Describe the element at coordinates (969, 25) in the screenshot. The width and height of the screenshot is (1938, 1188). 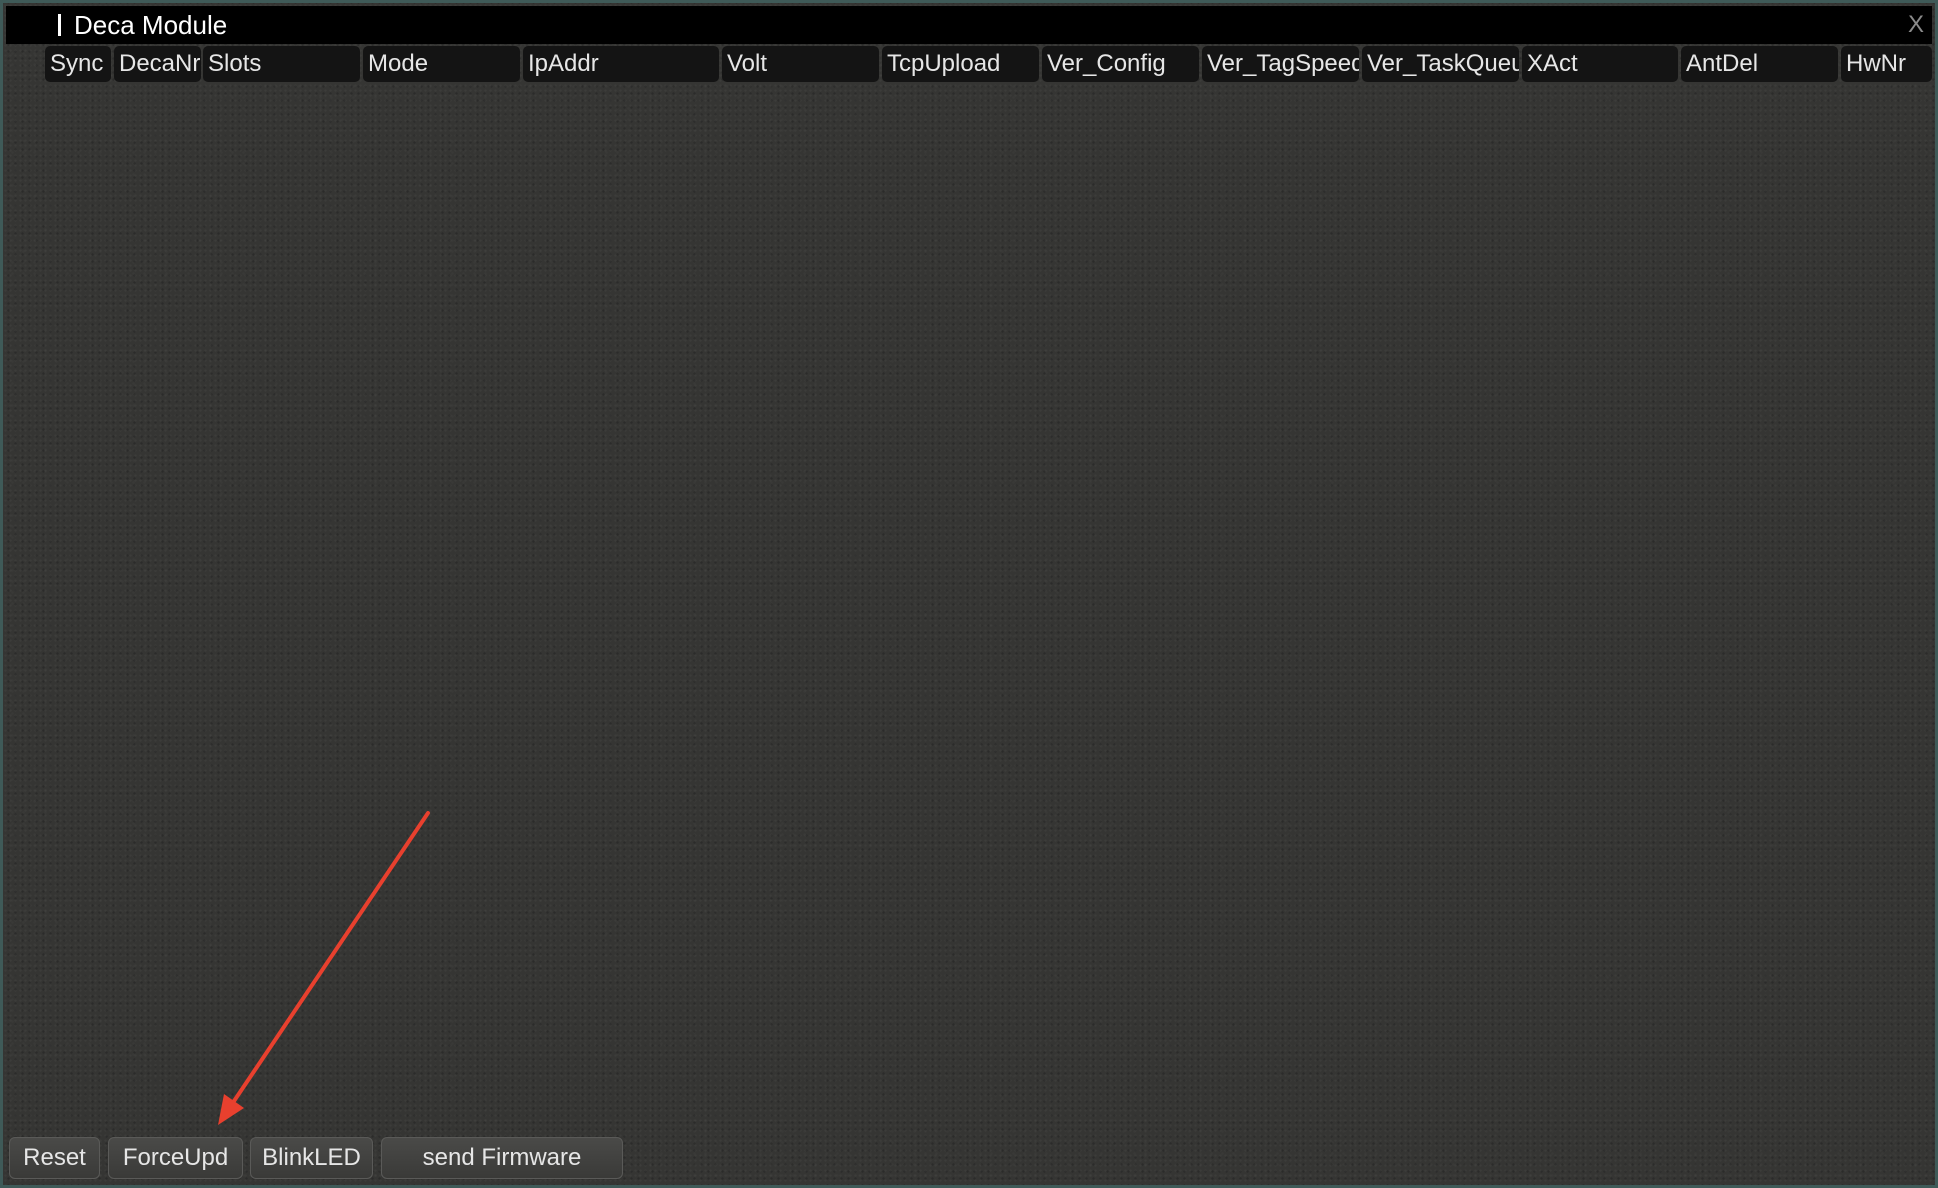
I see `title-bar: Deca Module X` at that location.